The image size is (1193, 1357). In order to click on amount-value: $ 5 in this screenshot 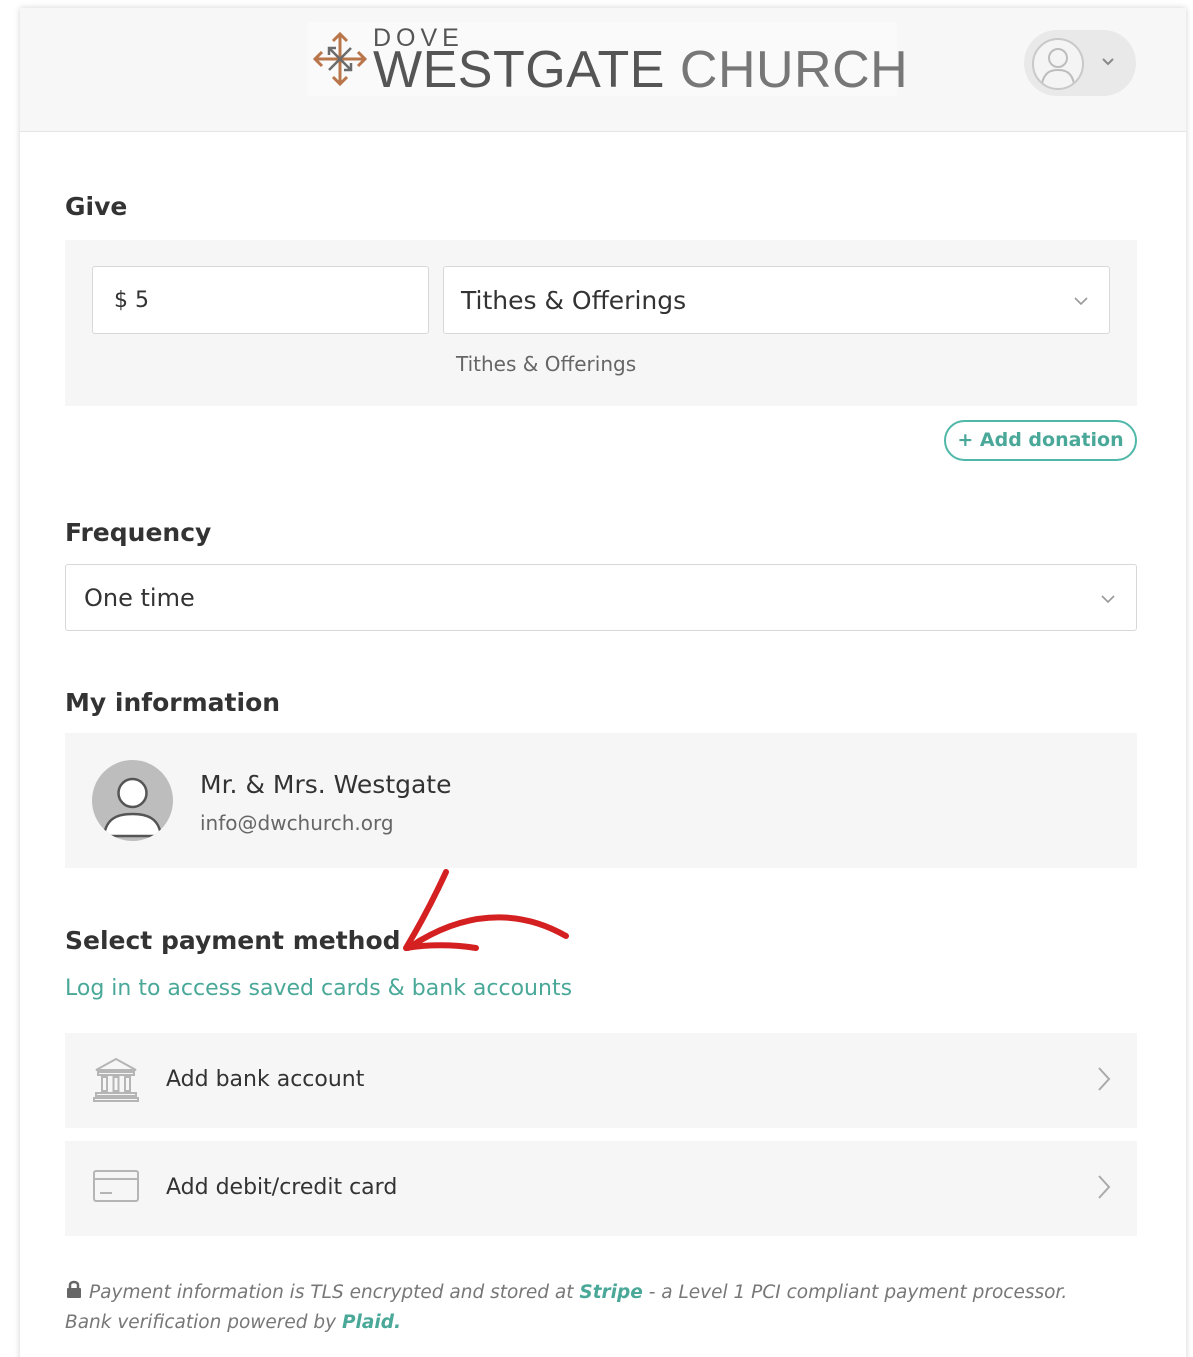, I will do `click(131, 300)`.